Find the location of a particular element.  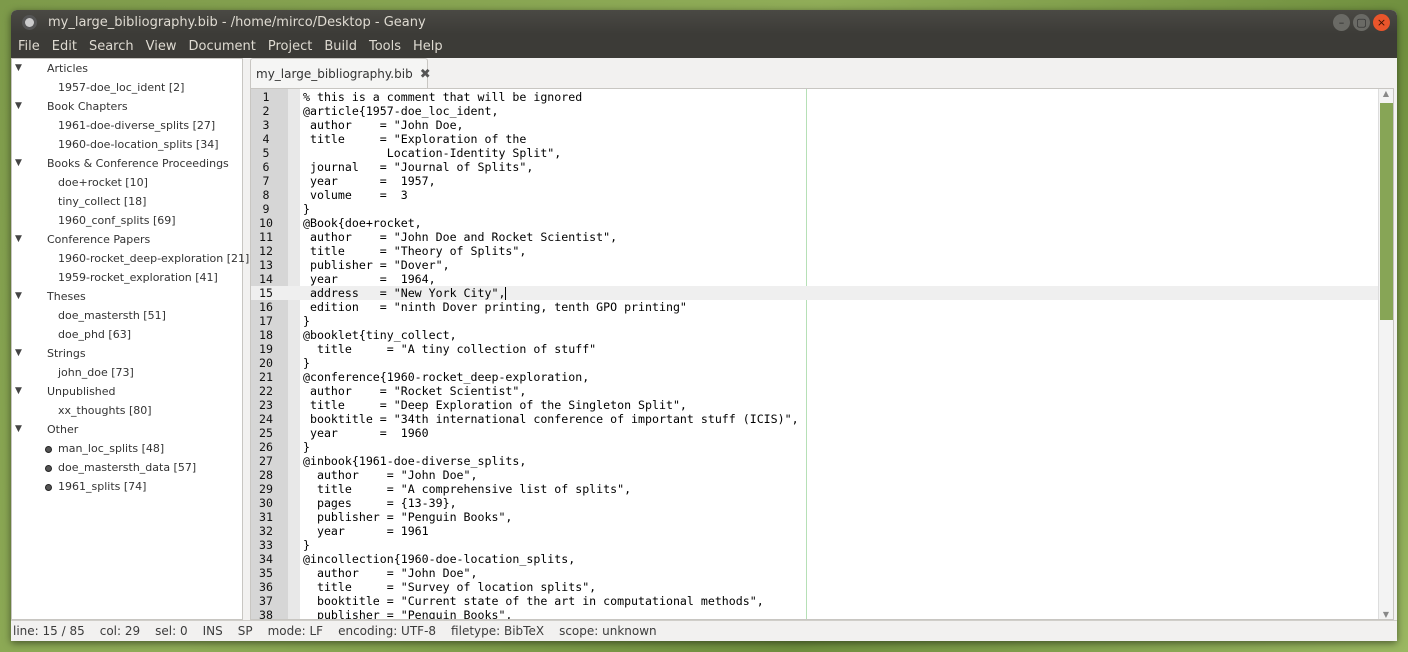

menu-file: File is located at coordinates (29, 46).